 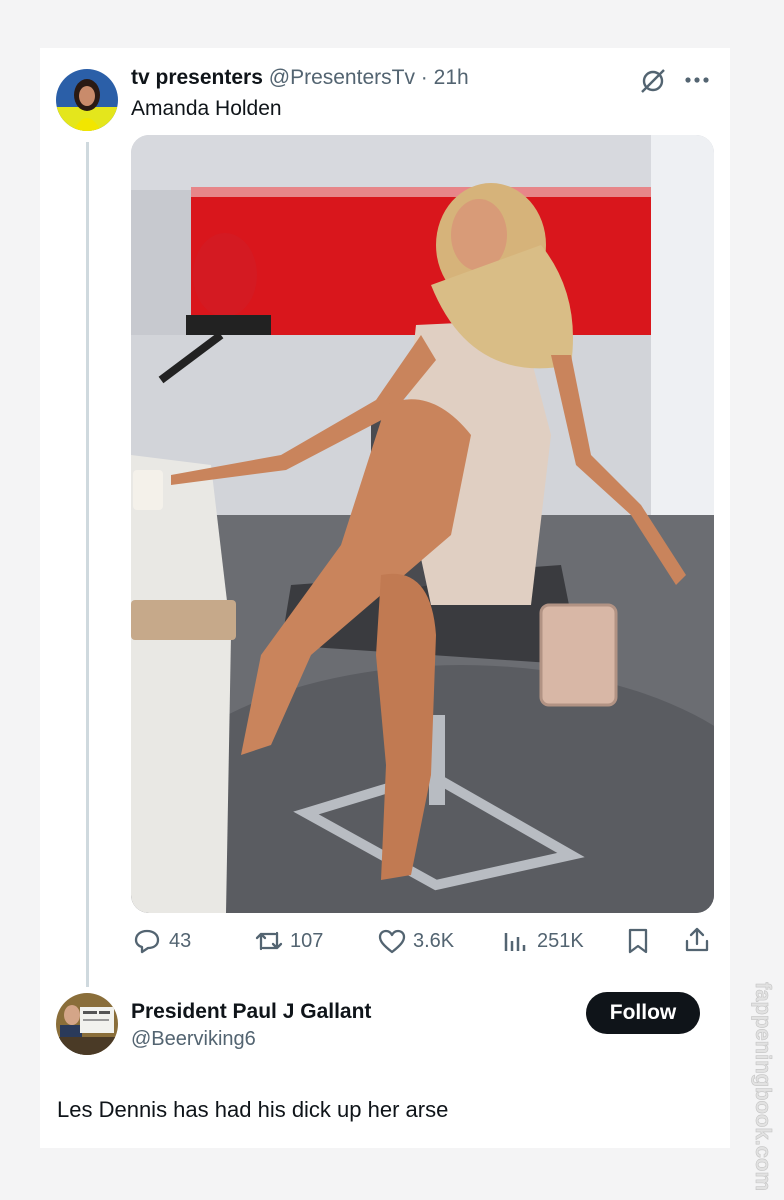 I want to click on retweet-icon, so click(x=269, y=941).